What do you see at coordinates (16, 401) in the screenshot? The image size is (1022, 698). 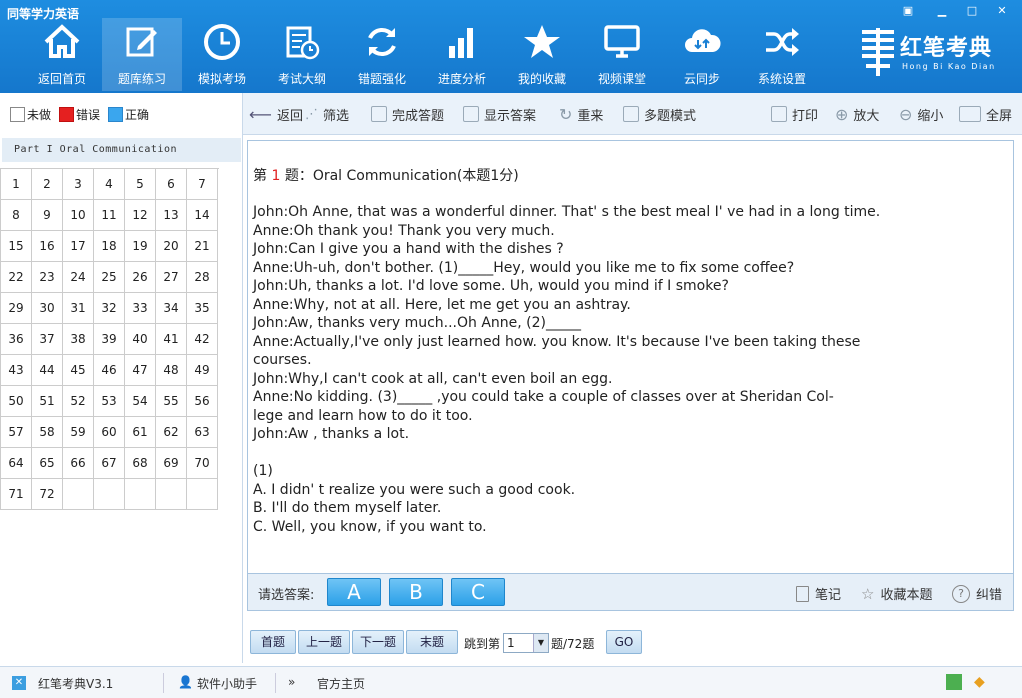 I see `question-cell: 50` at bounding box center [16, 401].